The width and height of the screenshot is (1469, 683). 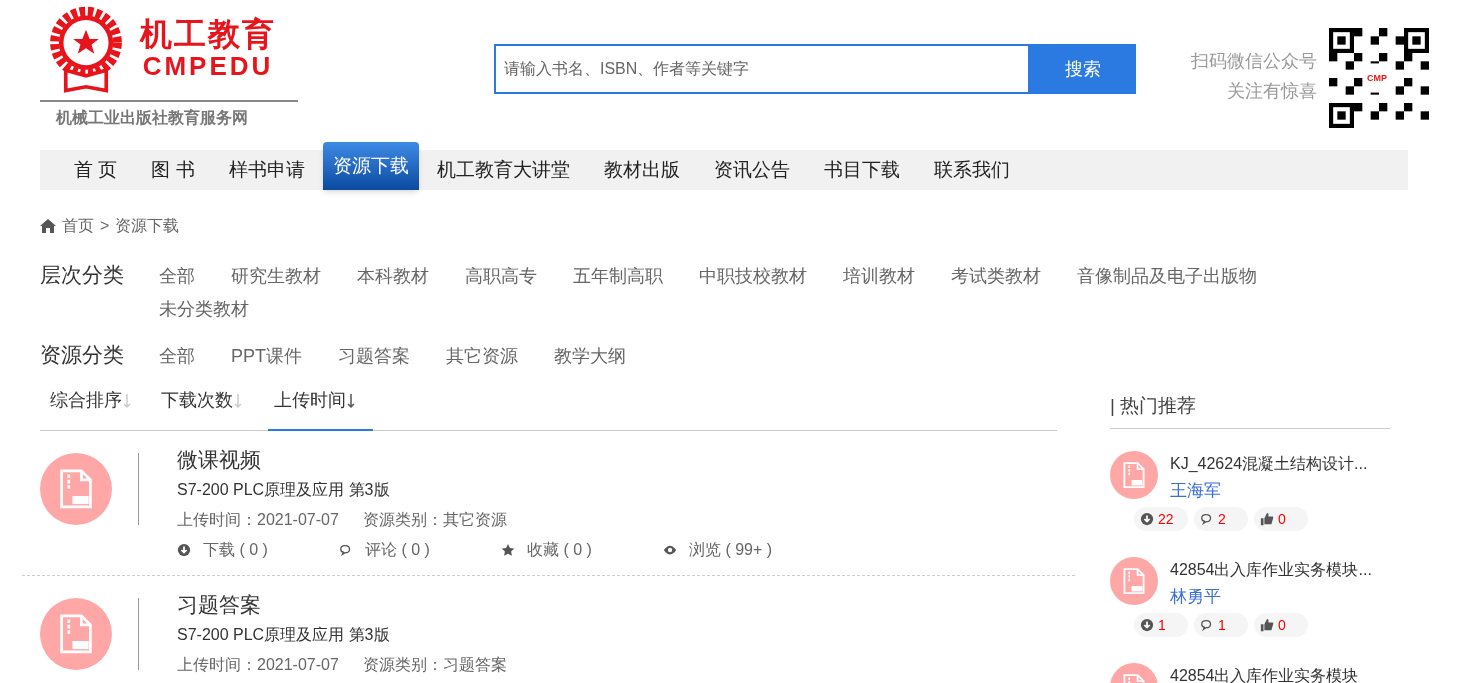 I want to click on stat-label: 浏览 ( 99+ ), so click(x=731, y=550).